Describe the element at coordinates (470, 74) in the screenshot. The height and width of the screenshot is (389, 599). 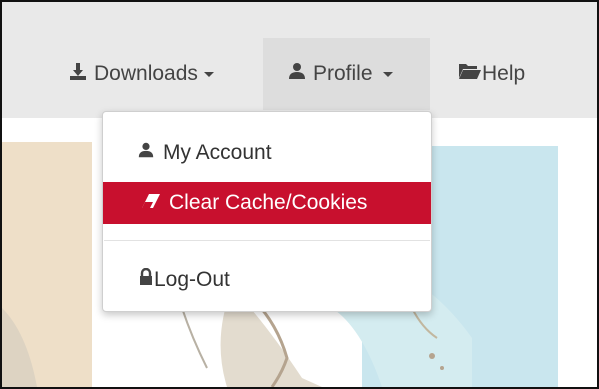
I see `folder-open-icon` at that location.